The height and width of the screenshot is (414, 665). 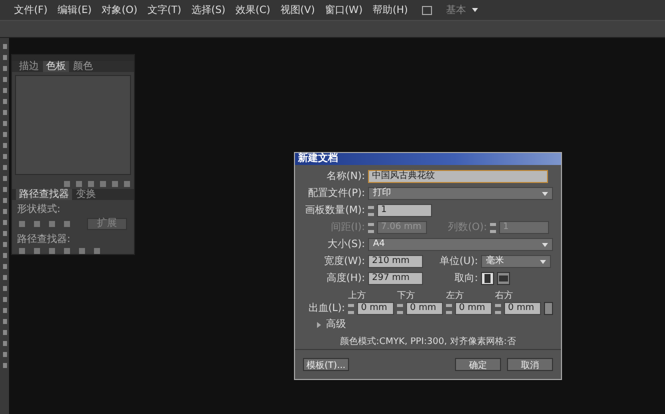 I want to click on field-label: 下方, so click(x=406, y=296).